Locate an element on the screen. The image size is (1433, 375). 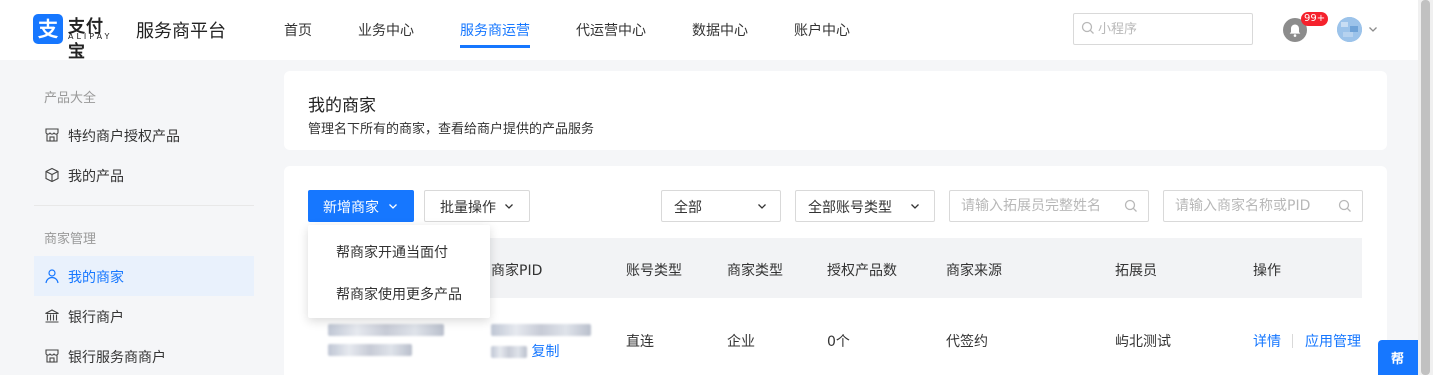
merchant-pid-cell: 复制 is located at coordinates (525, 351).